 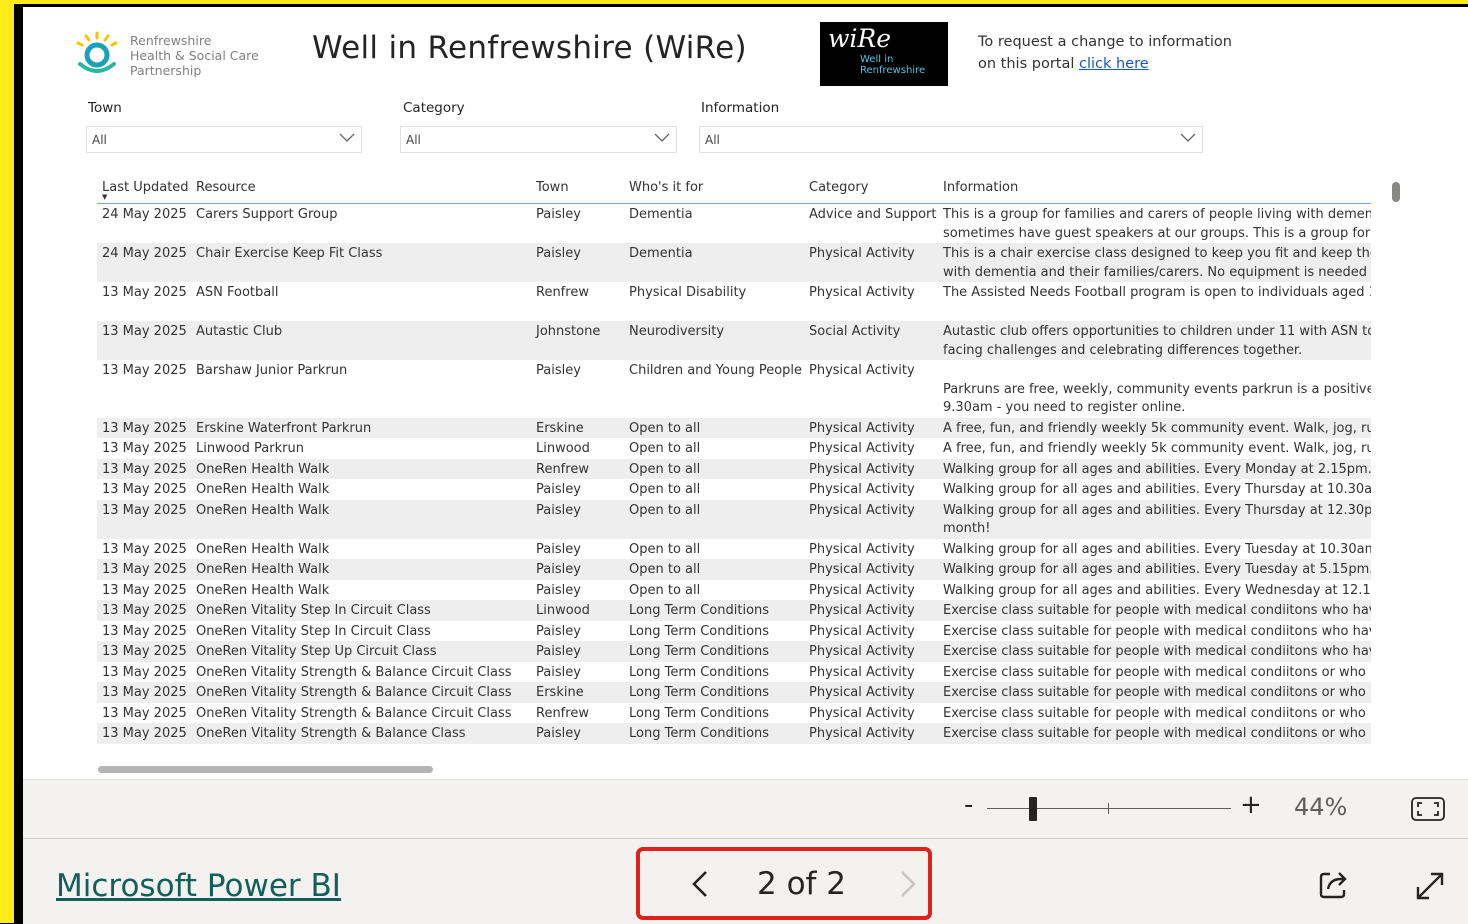 I want to click on zoom-slider-tick, so click(x=1108, y=808).